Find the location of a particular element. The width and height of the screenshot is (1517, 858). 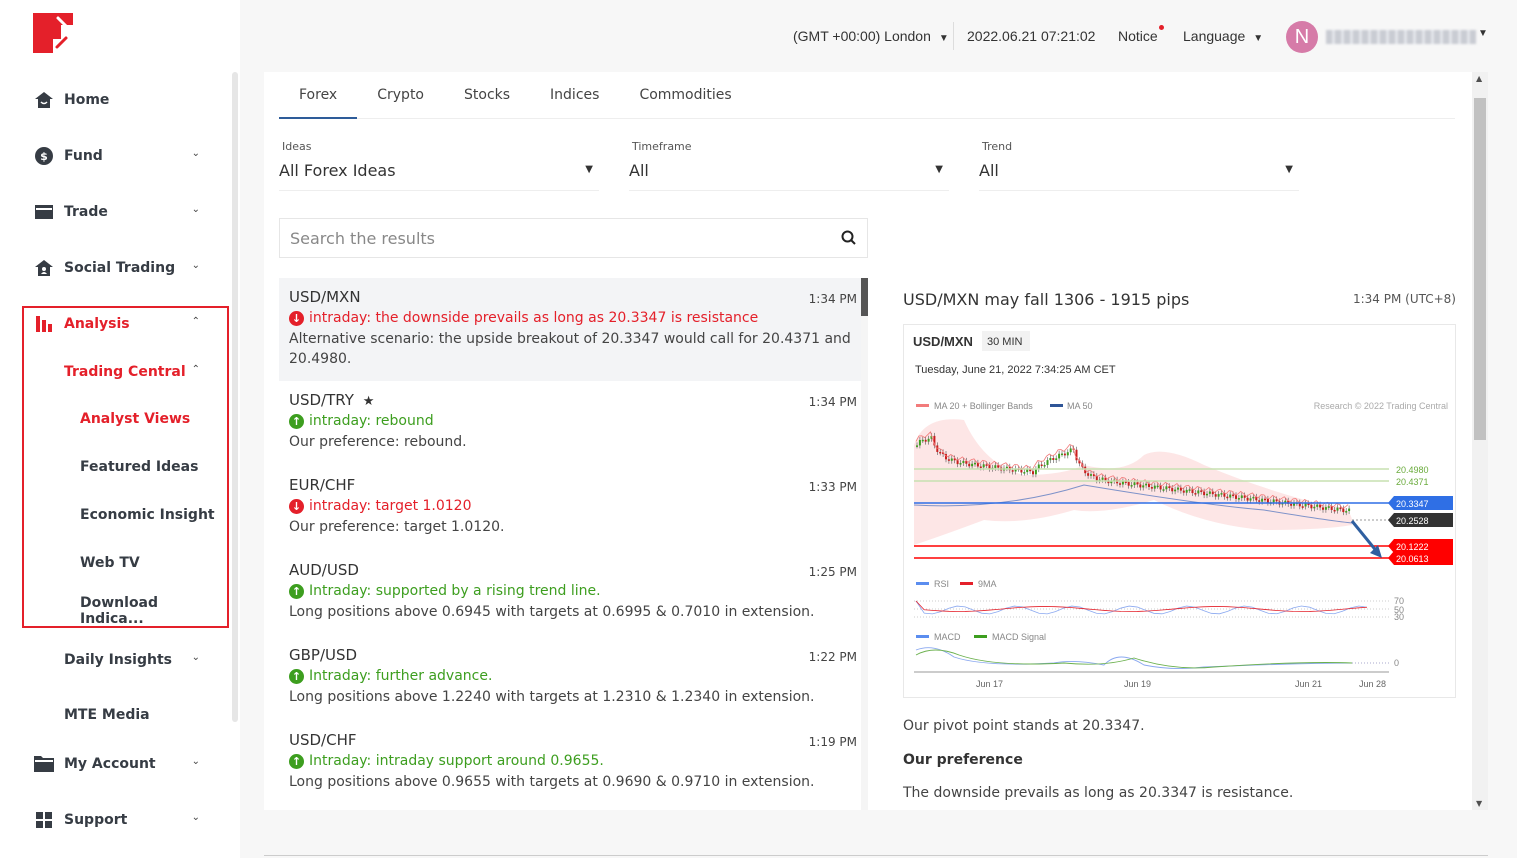

sidebar-item-social-trading: Social Trading ⌄ is located at coordinates (119, 268).